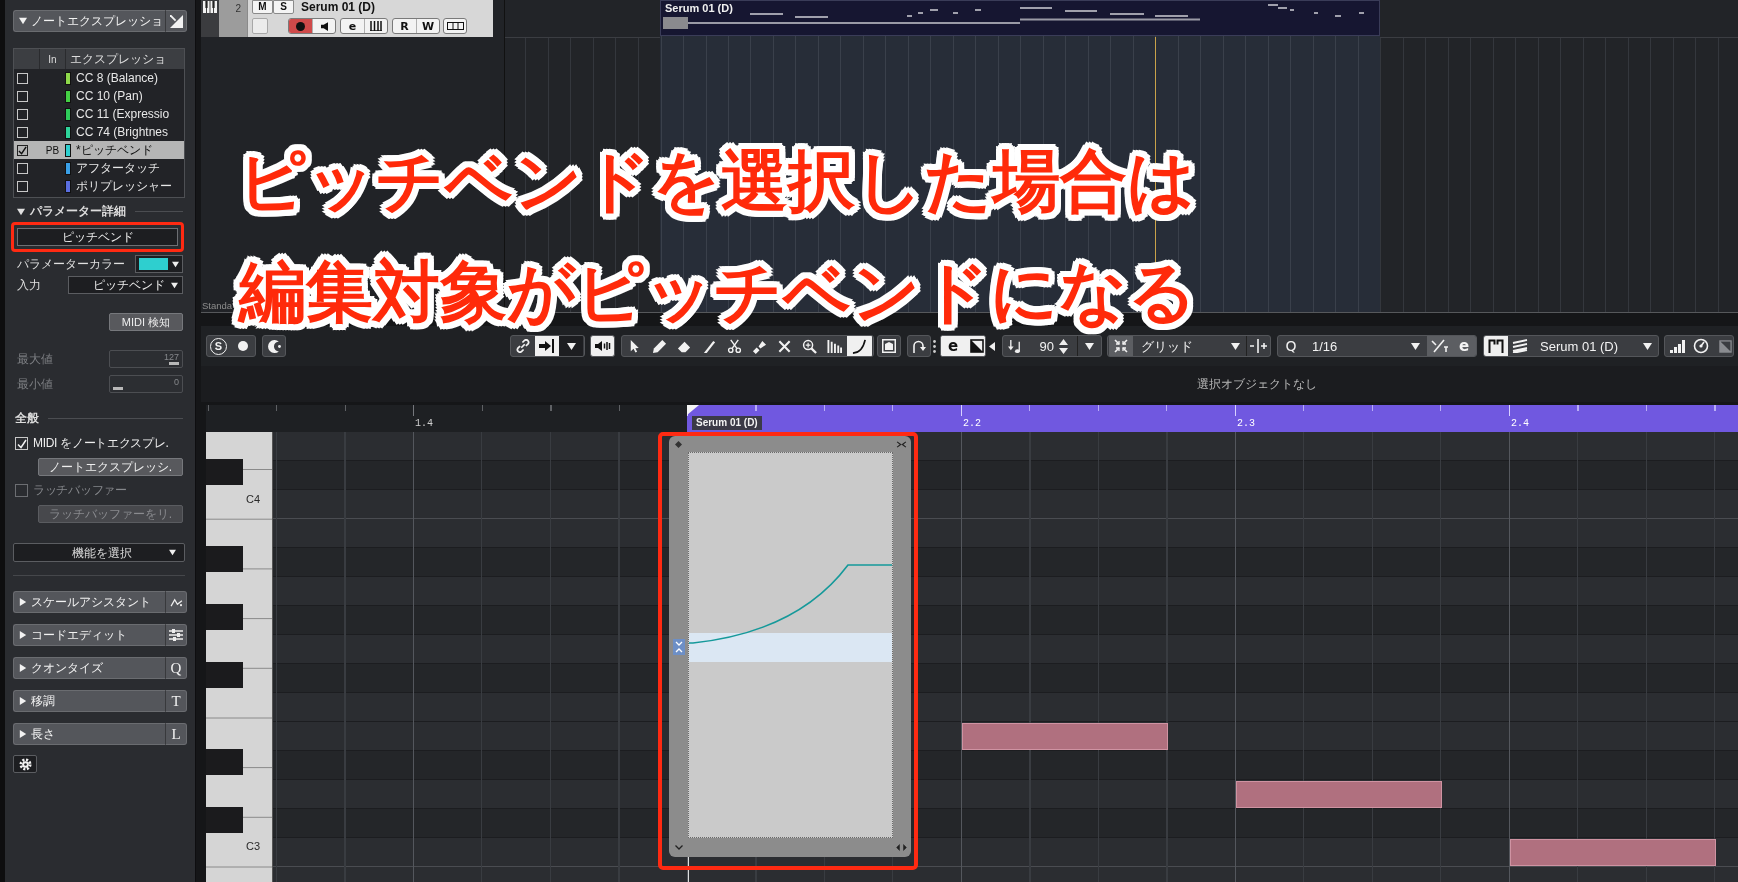 This screenshot has width=1738, height=882. I want to click on midi-event: Serum 01 (D), so click(1020, 18).